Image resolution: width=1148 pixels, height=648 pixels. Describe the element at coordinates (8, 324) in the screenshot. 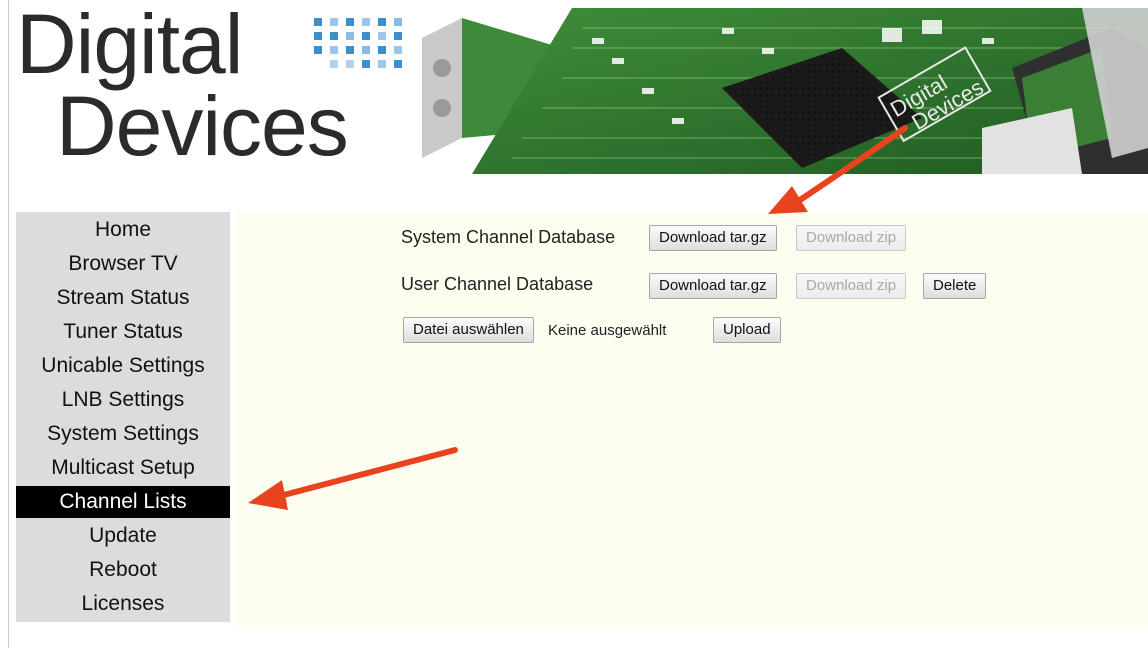

I see `page-left-border` at that location.